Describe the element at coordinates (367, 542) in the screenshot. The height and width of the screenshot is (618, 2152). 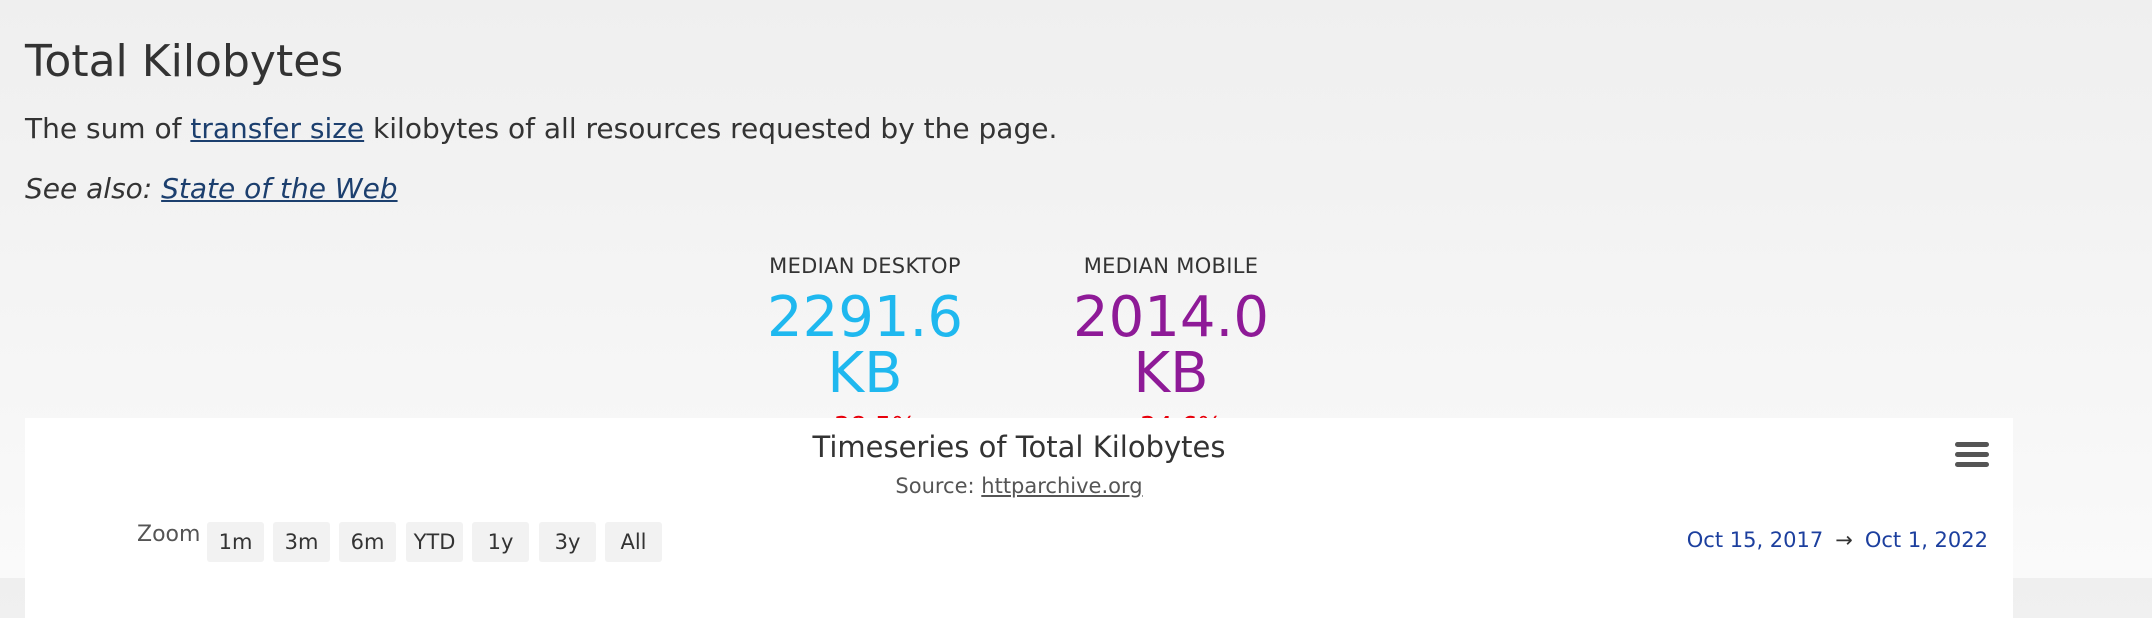
I see `zoom-6m-button: 6m` at that location.